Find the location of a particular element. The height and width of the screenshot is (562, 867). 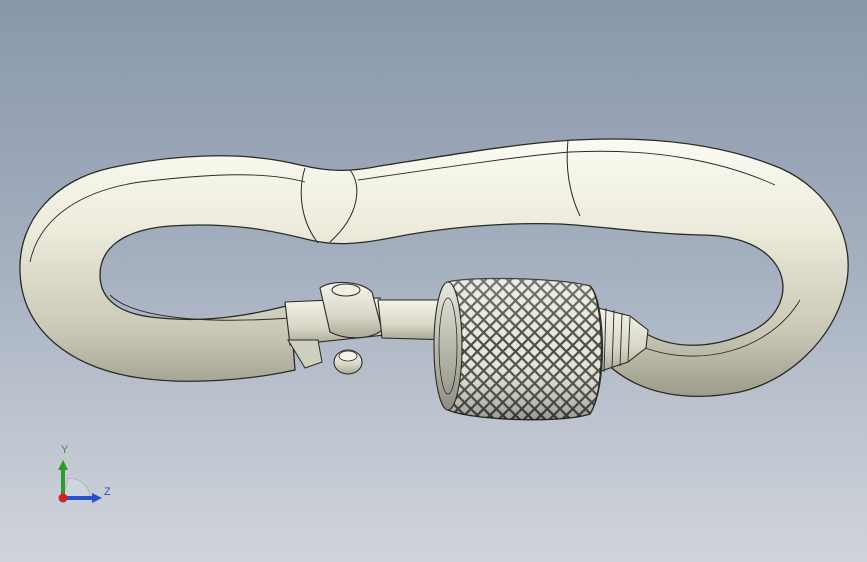

axis-z-label: Z is located at coordinates (107, 492).